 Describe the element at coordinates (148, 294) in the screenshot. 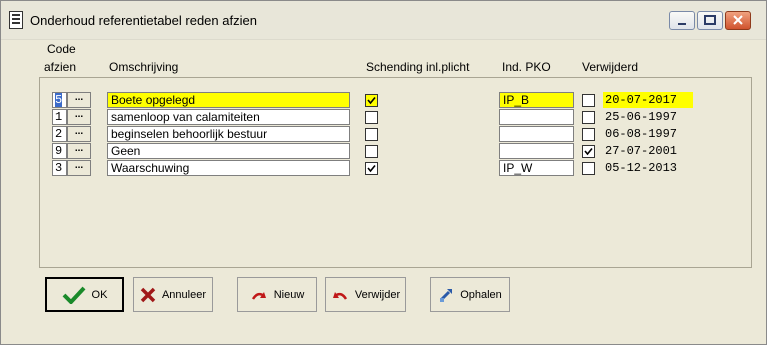

I see `cross-icon` at that location.